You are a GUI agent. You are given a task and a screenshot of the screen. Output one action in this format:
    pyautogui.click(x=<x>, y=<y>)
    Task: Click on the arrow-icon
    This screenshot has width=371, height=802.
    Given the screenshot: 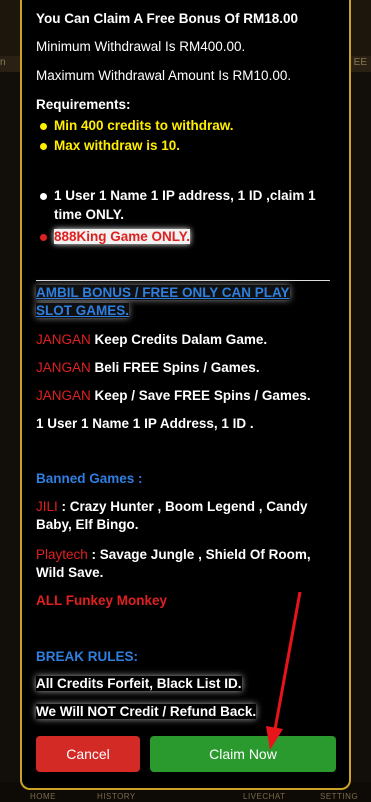 What is the action you would take?
    pyautogui.click(x=284, y=670)
    